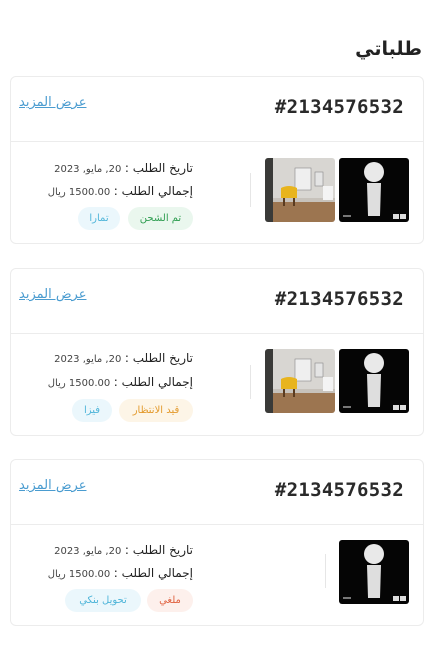 The width and height of the screenshot is (424, 649). Describe the element at coordinates (92, 410) in the screenshot. I see `payment-badge: فيزا` at that location.